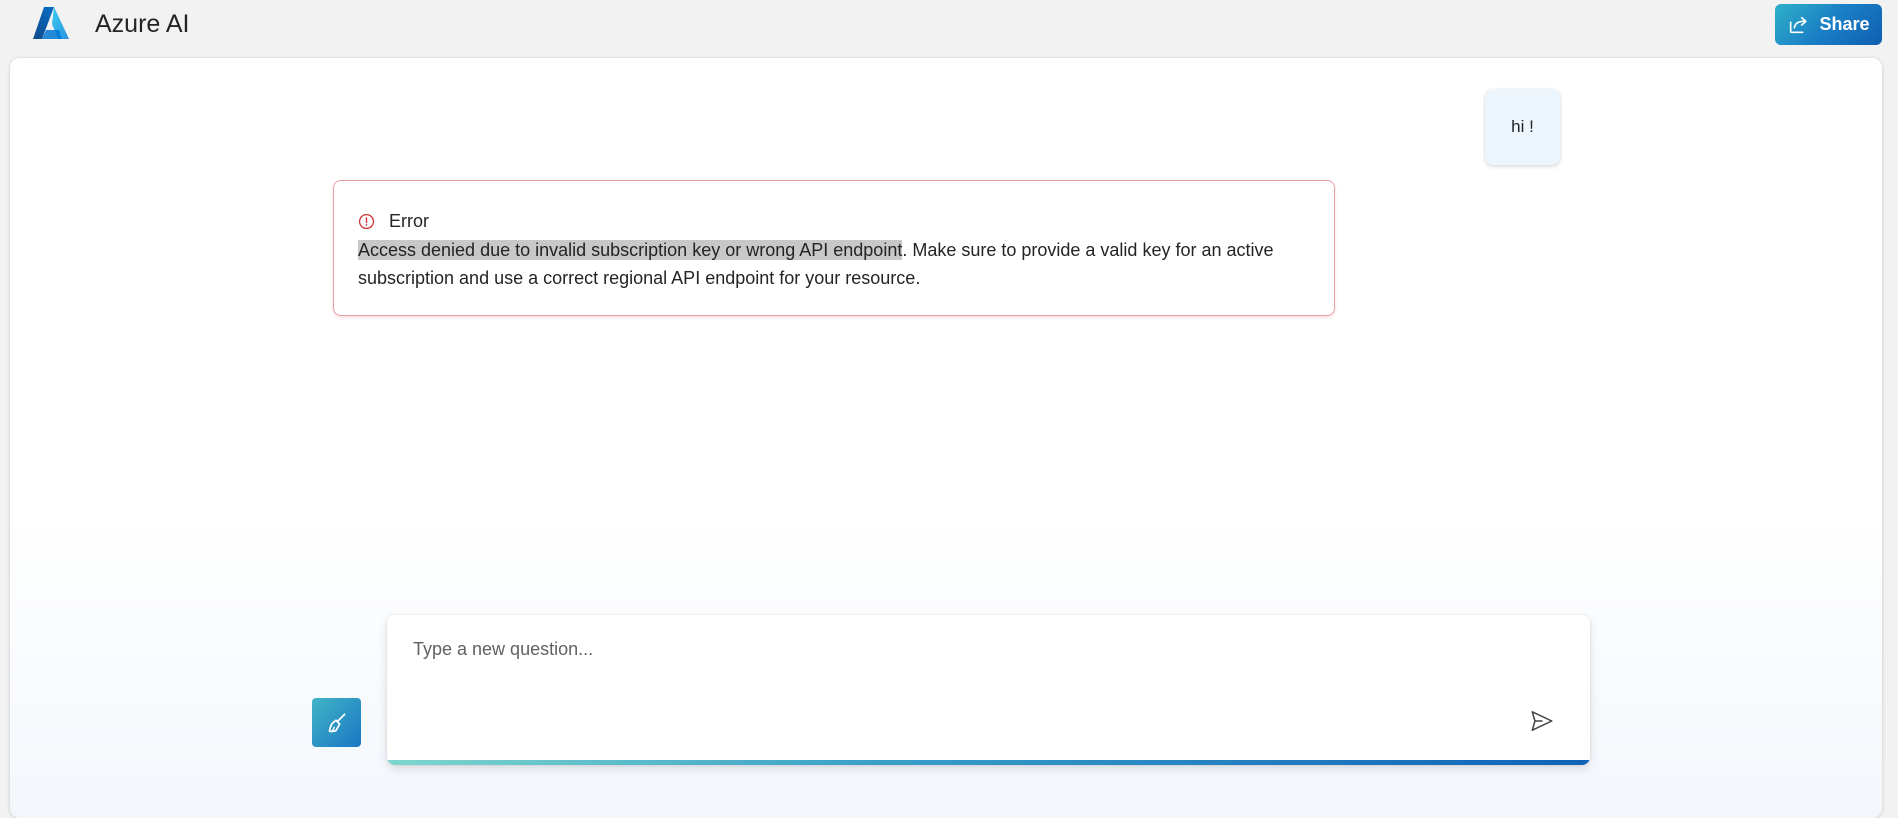  I want to click on user-message-text: hi !, so click(1522, 126).